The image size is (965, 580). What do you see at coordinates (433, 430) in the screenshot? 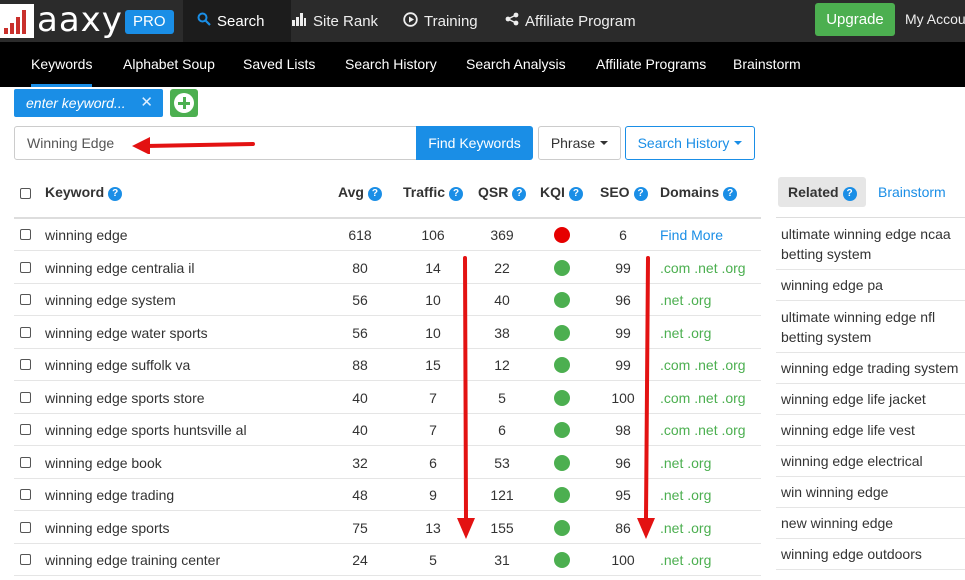
I see `traffic-cell: 7` at bounding box center [433, 430].